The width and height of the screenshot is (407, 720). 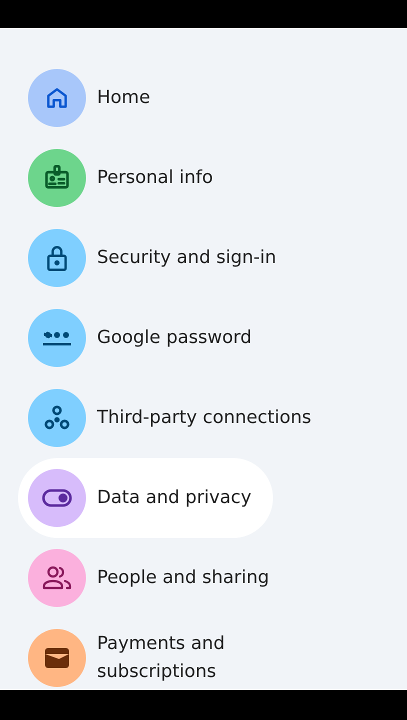 I want to click on menu-item: Data and privacy, so click(x=146, y=498).